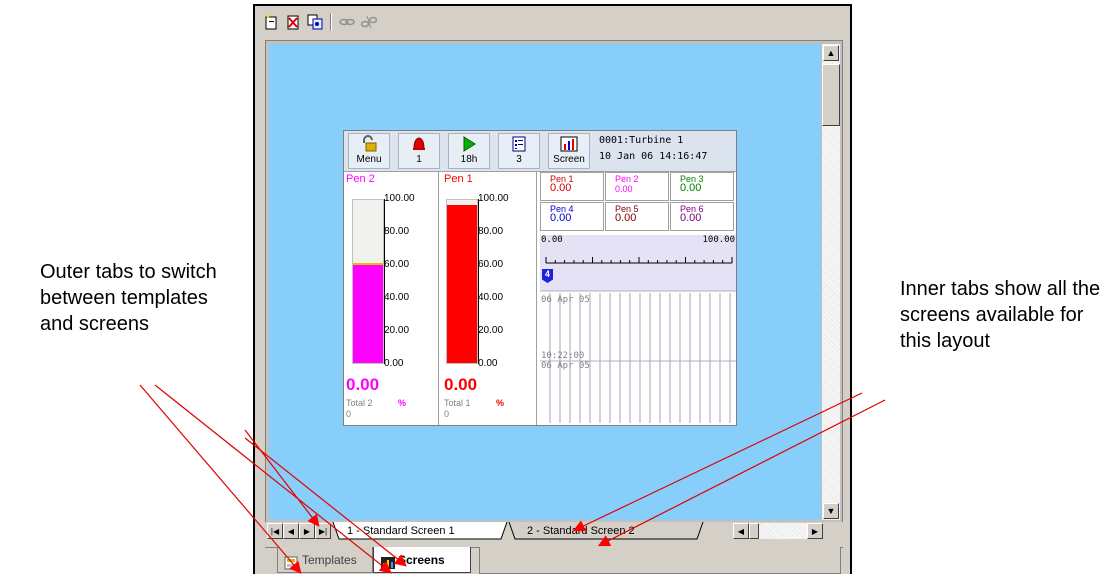  Describe the element at coordinates (653, 149) in the screenshot. I see `device-info: 0001:Turbine 1 10 Jan 06 14:16:47` at that location.